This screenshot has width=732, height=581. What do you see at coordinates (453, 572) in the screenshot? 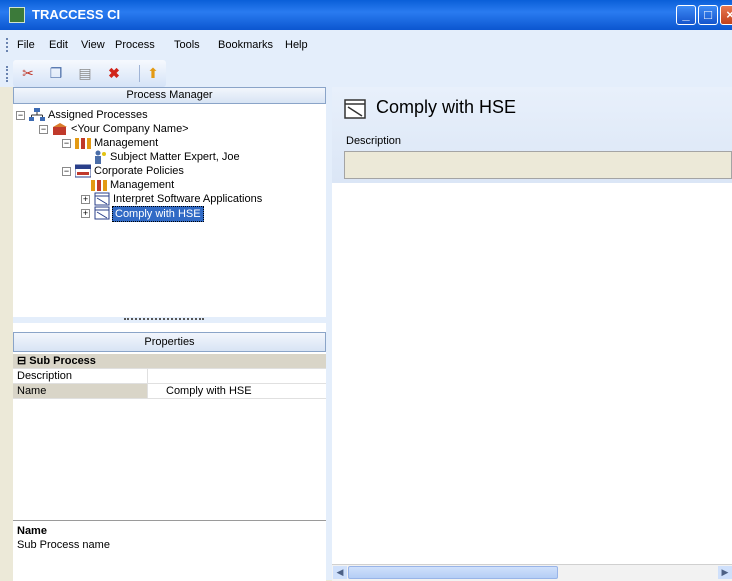
I see `scrollbar-thumb` at bounding box center [453, 572].